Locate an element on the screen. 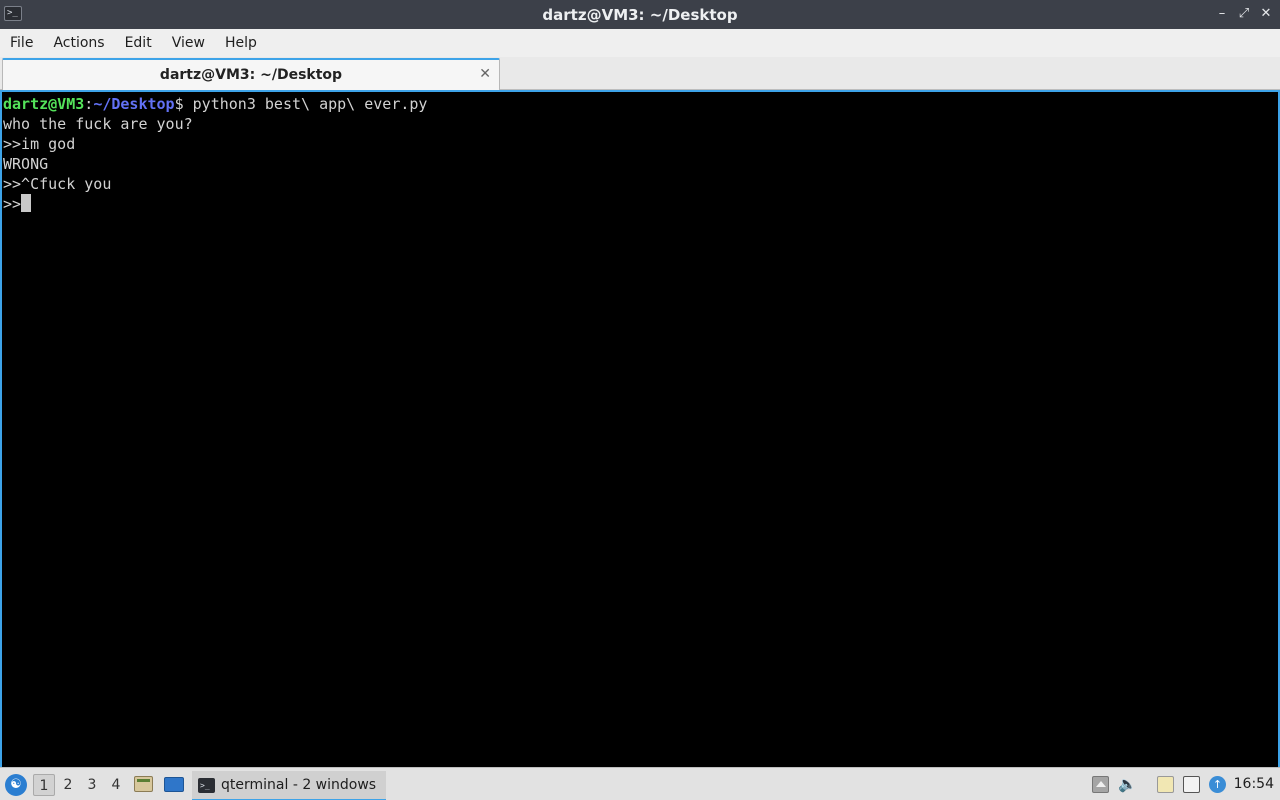 Image resolution: width=1280 pixels, height=800 pixels. menu-help: Help is located at coordinates (241, 43).